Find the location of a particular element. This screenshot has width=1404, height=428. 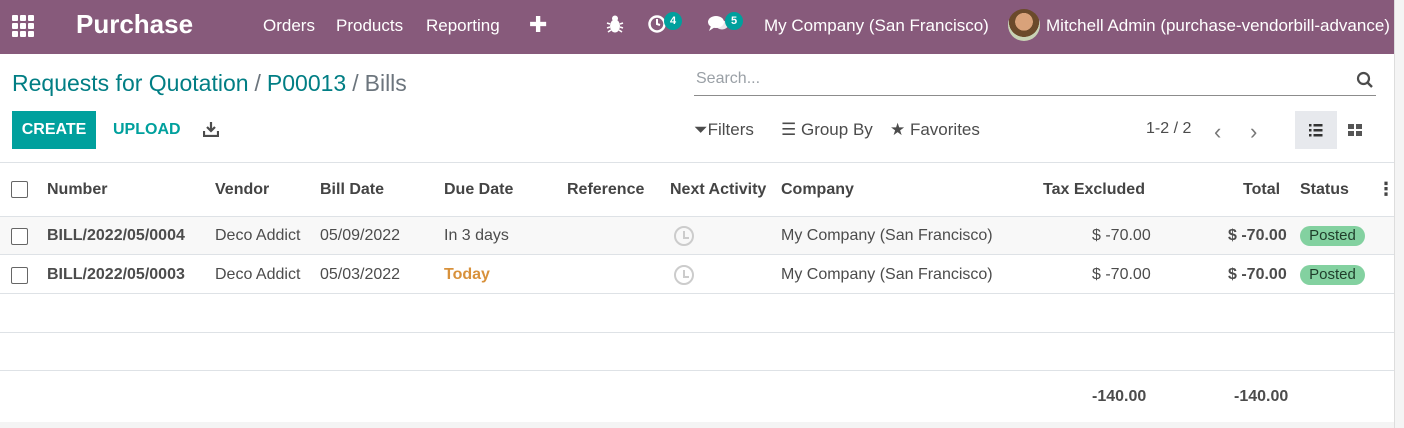

column-due-date: Due Date is located at coordinates (478, 190).